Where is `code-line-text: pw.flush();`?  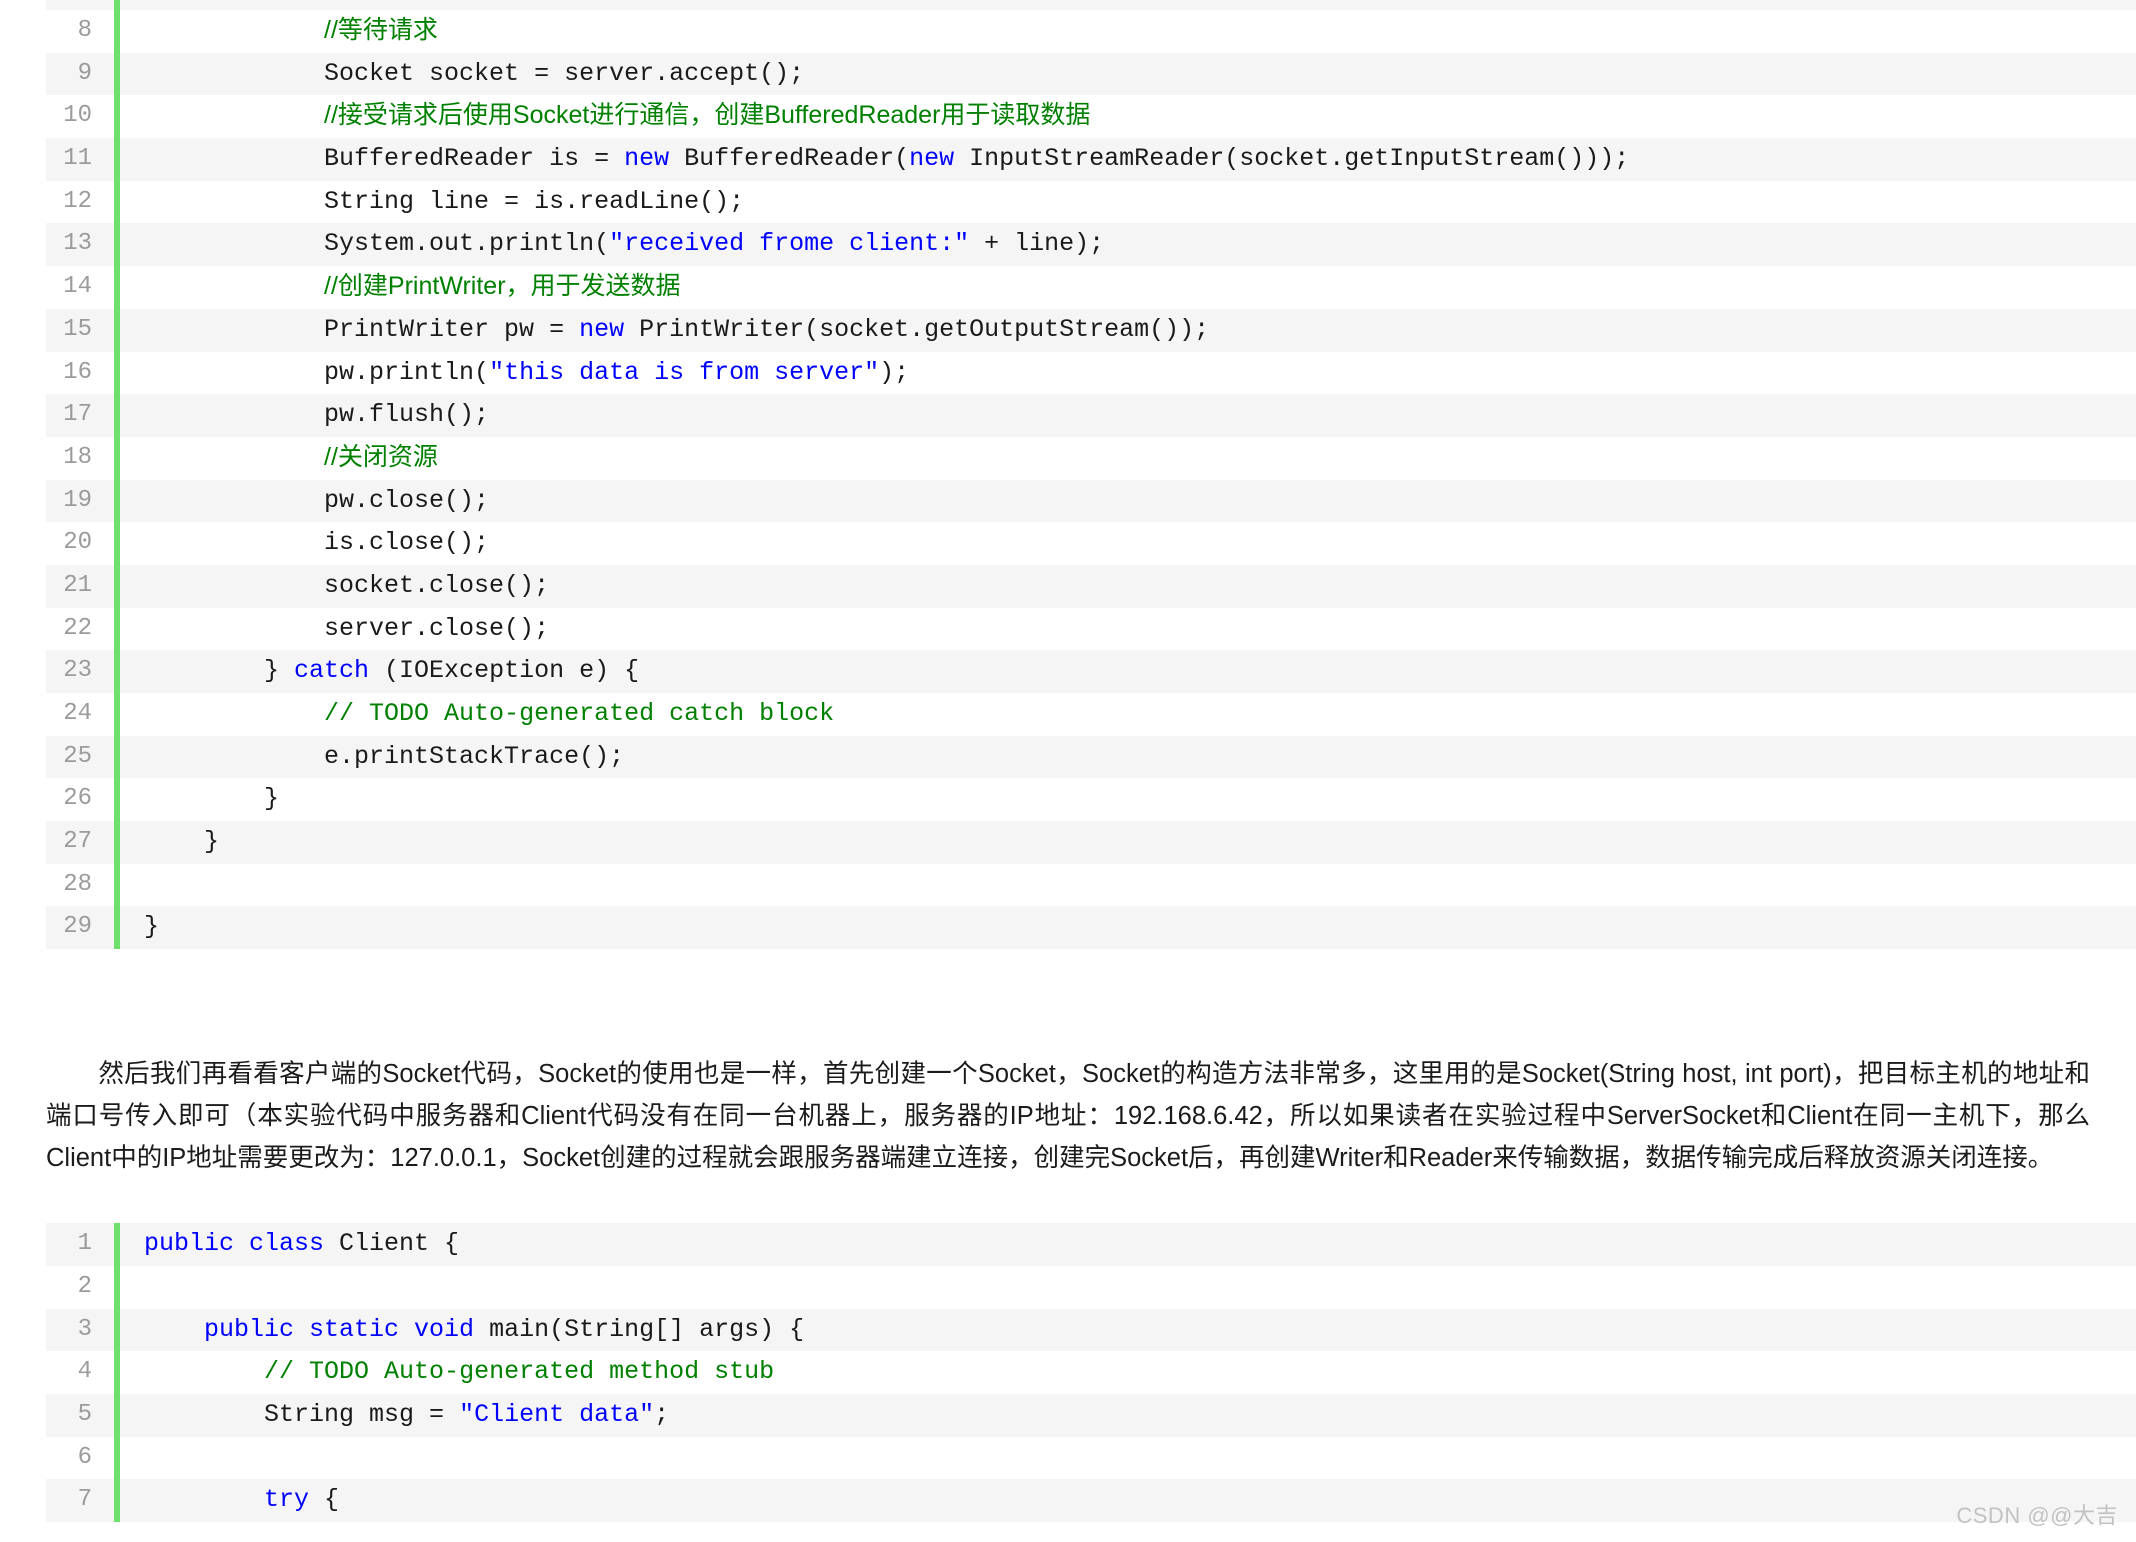
code-line-text: pw.flush(); is located at coordinates (1128, 415).